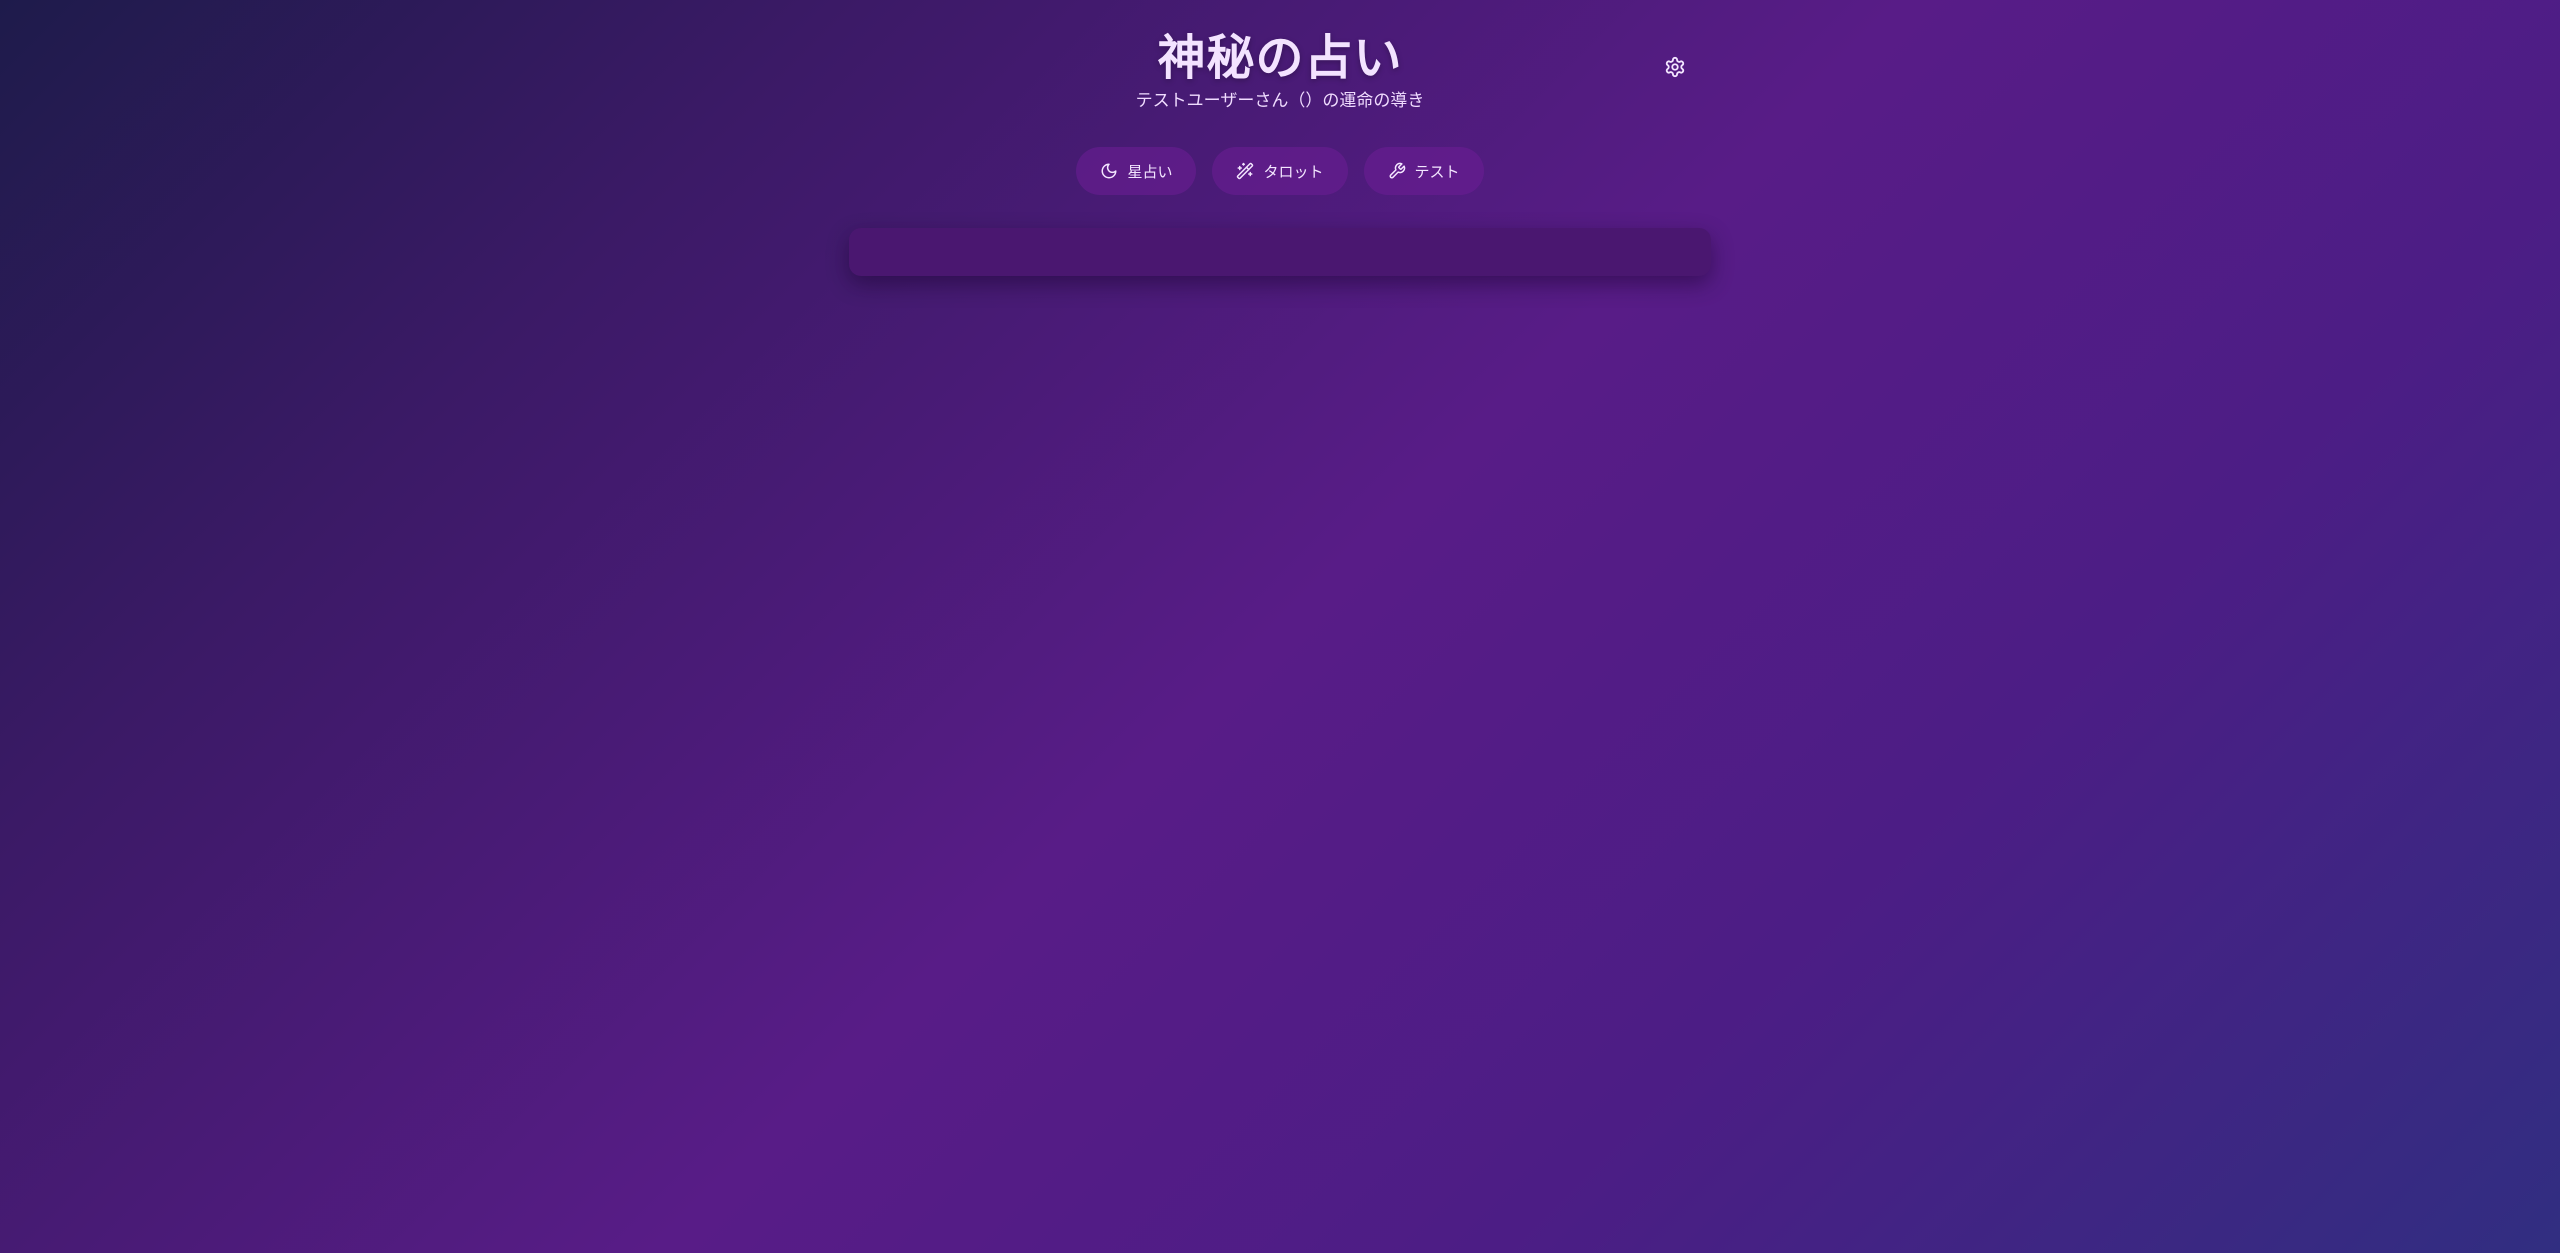 The image size is (2560, 1253). I want to click on tab-label: 星占い, so click(1150, 171).